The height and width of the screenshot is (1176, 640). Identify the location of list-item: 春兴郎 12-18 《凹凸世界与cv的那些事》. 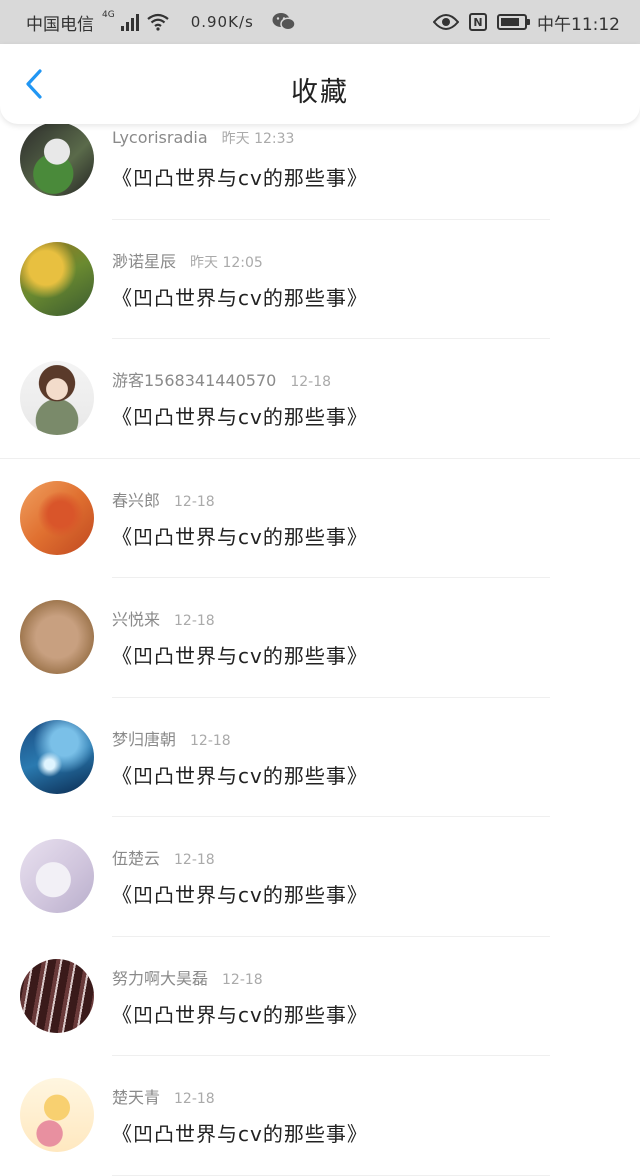
(320, 518).